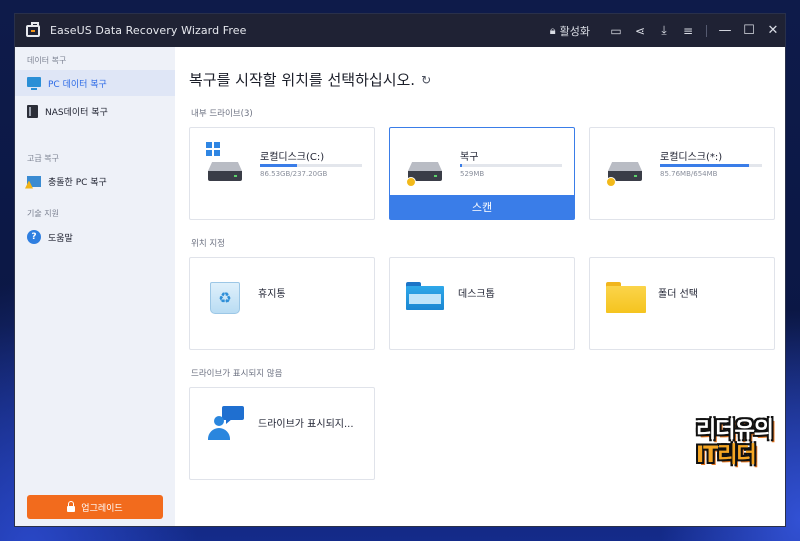 The height and width of the screenshot is (541, 800). Describe the element at coordinates (208, 244) in the screenshot. I see `locations-label: 위치 지정` at that location.